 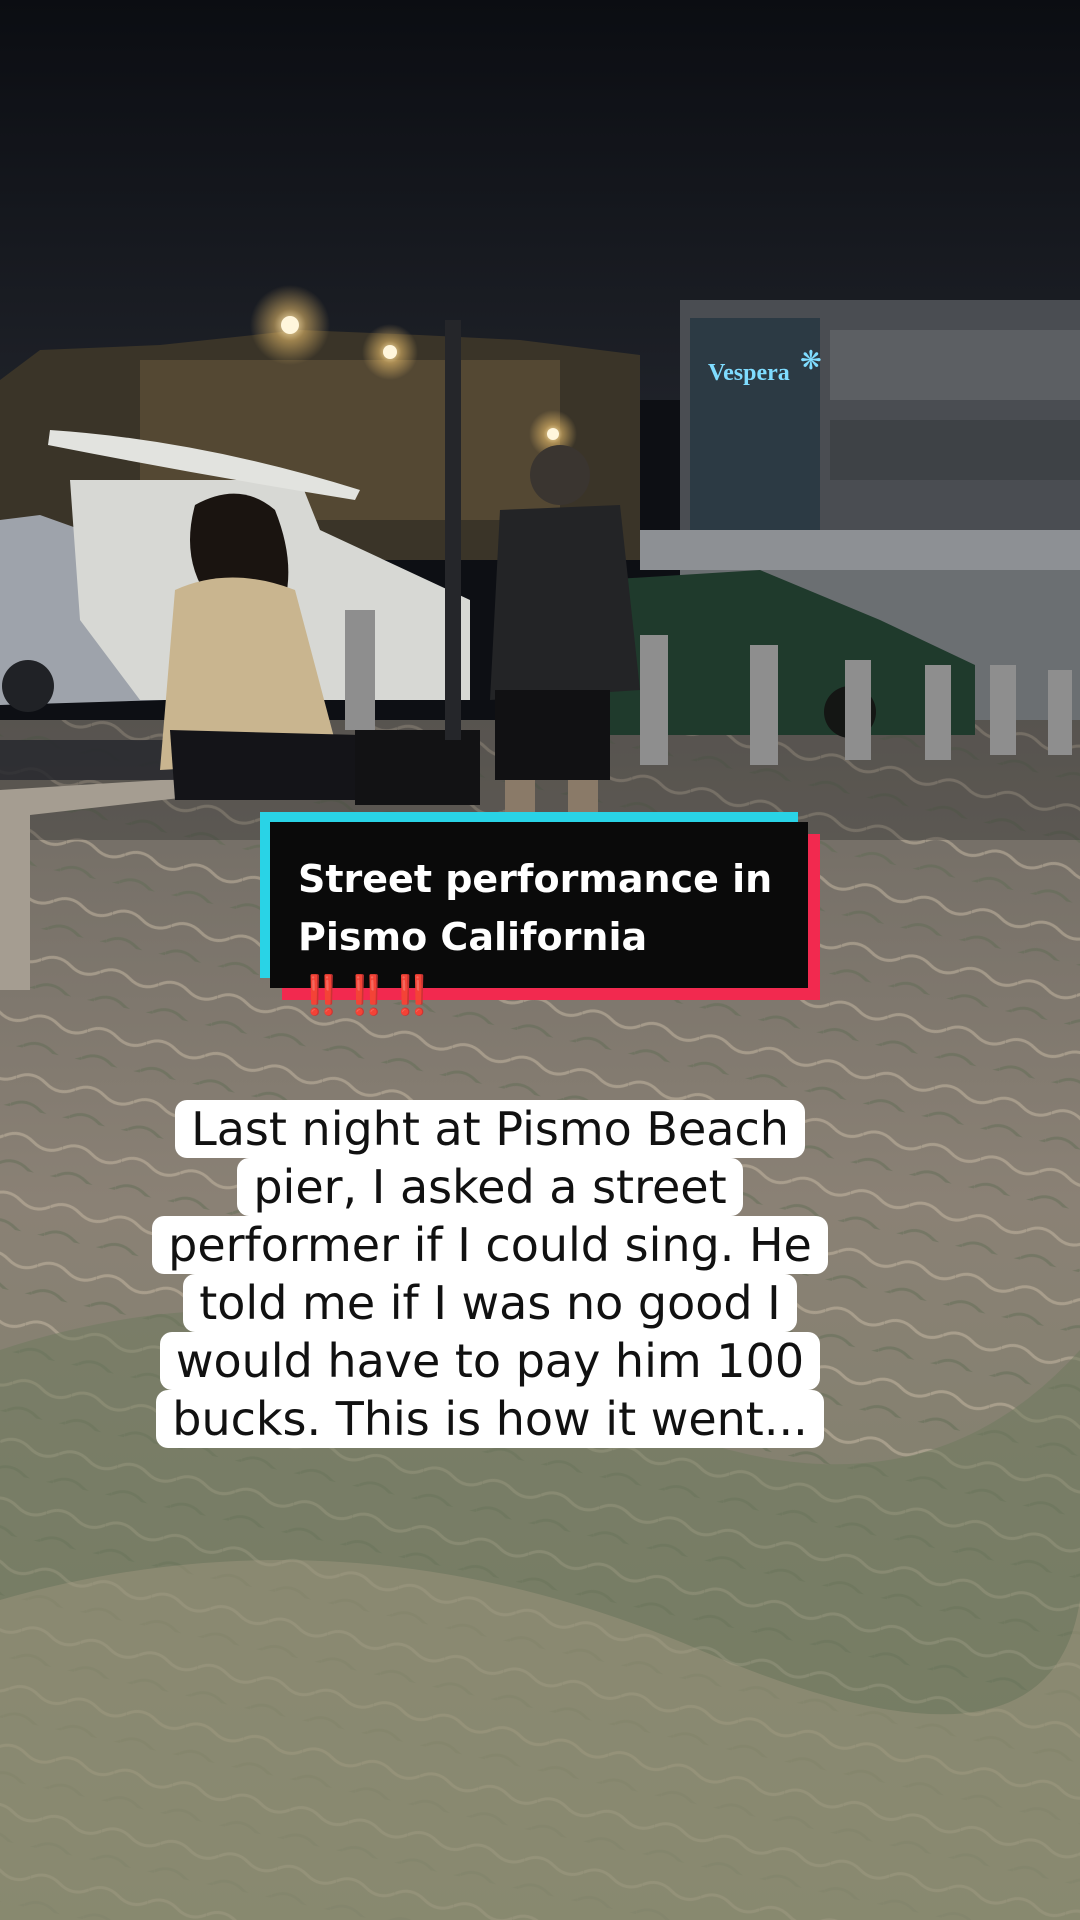 I want to click on hotel-sign: Vespera, so click(x=749, y=373).